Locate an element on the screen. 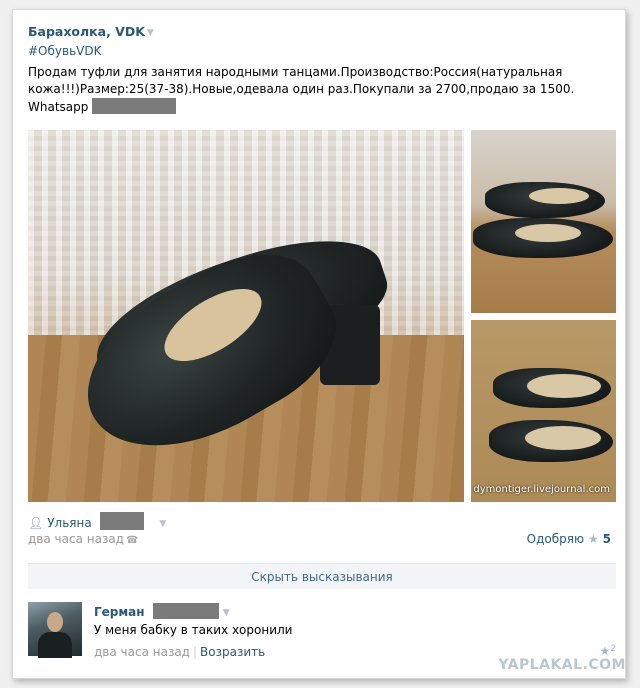  site-watermark: YAPLAKAL.COM is located at coordinates (562, 665).